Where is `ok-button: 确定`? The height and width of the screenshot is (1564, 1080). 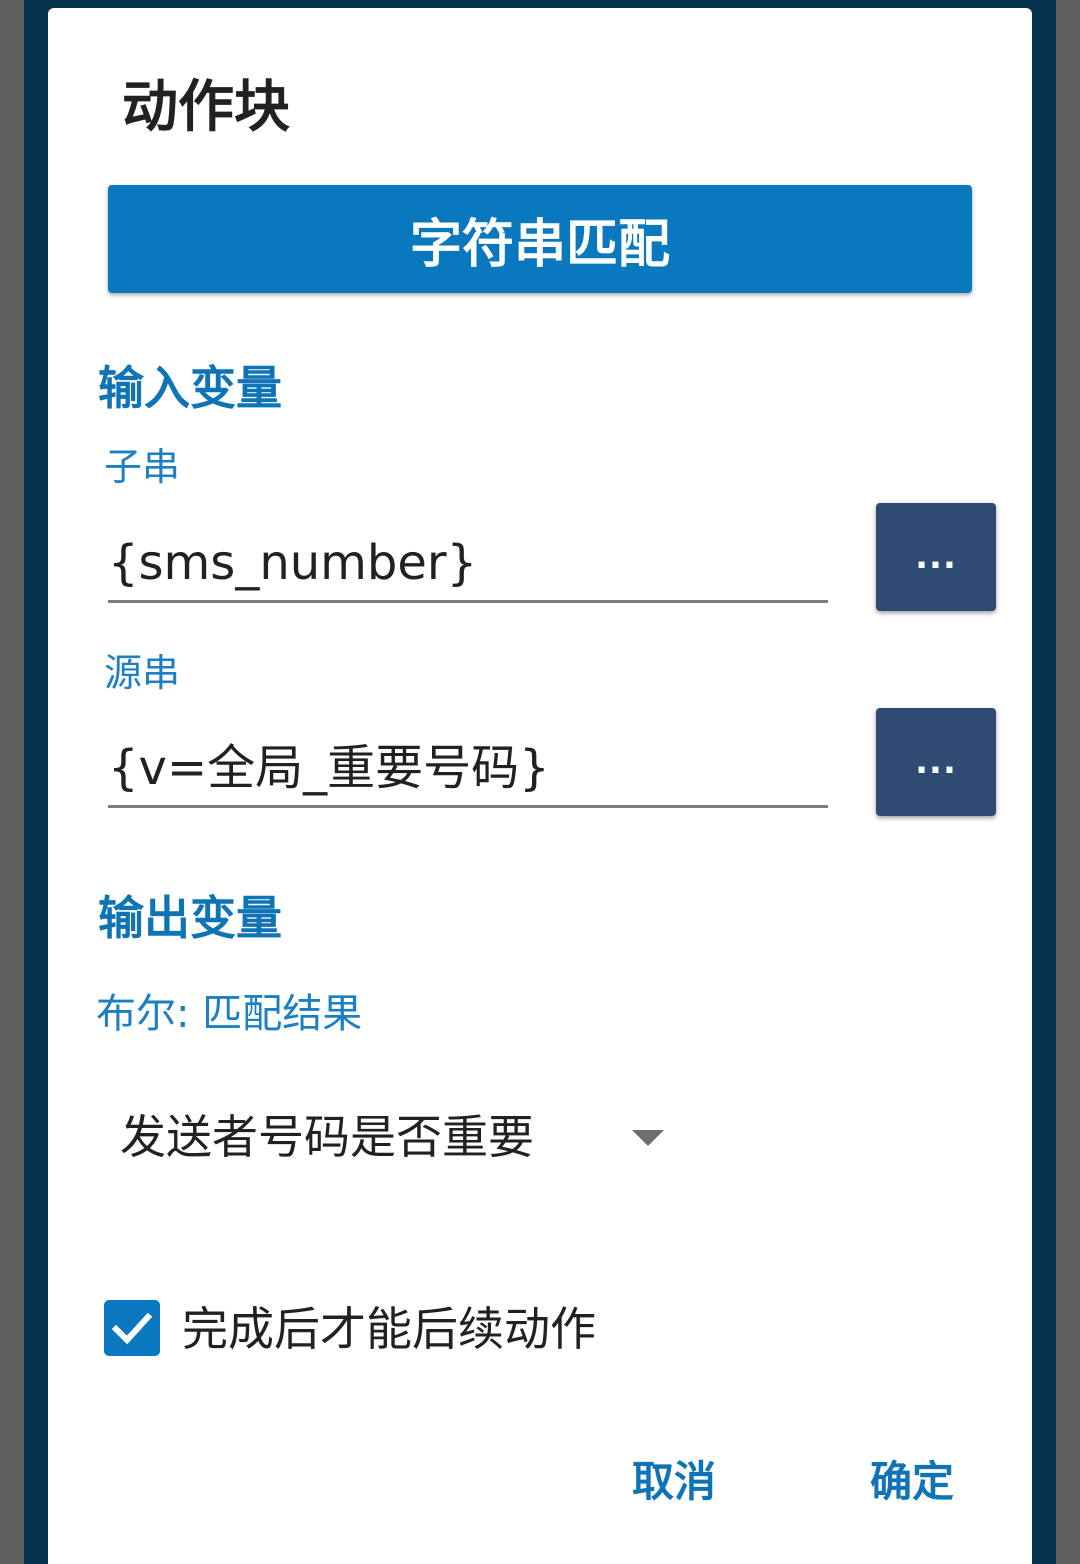
ok-button: 确定 is located at coordinates (912, 1482).